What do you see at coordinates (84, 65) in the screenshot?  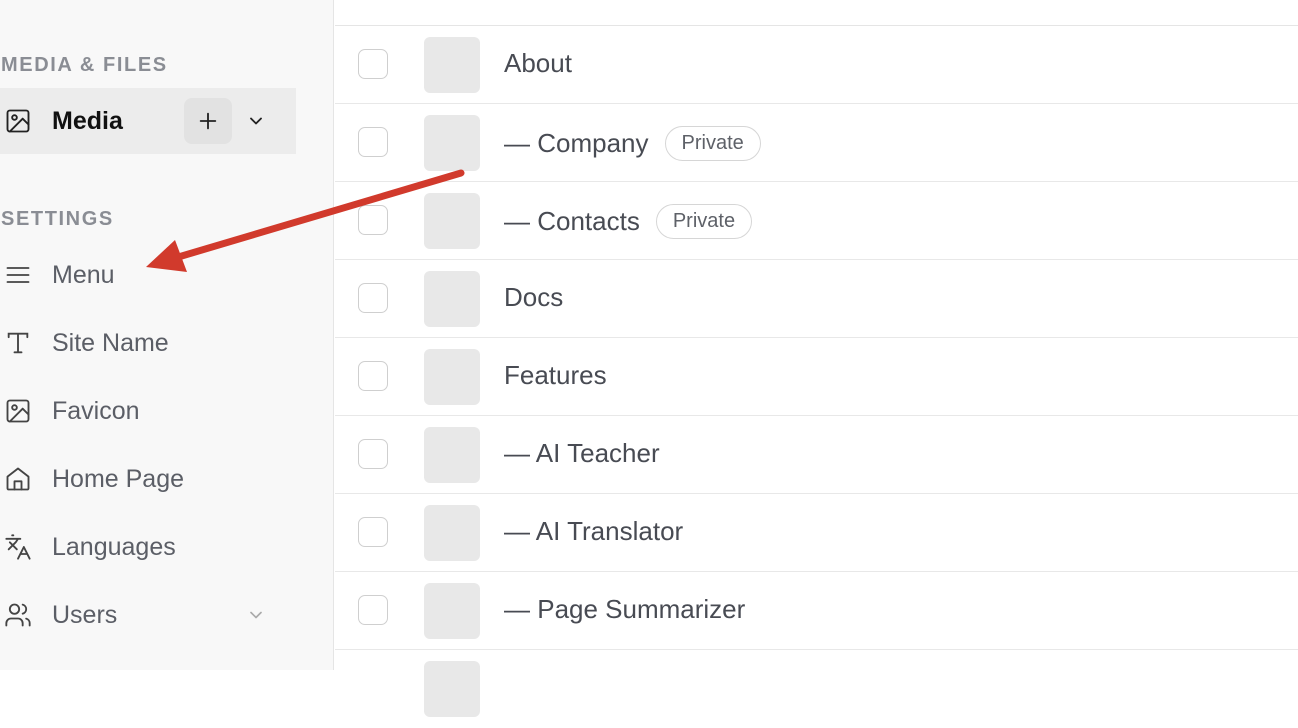 I see `media-section-heading: MEDIA & FILES` at bounding box center [84, 65].